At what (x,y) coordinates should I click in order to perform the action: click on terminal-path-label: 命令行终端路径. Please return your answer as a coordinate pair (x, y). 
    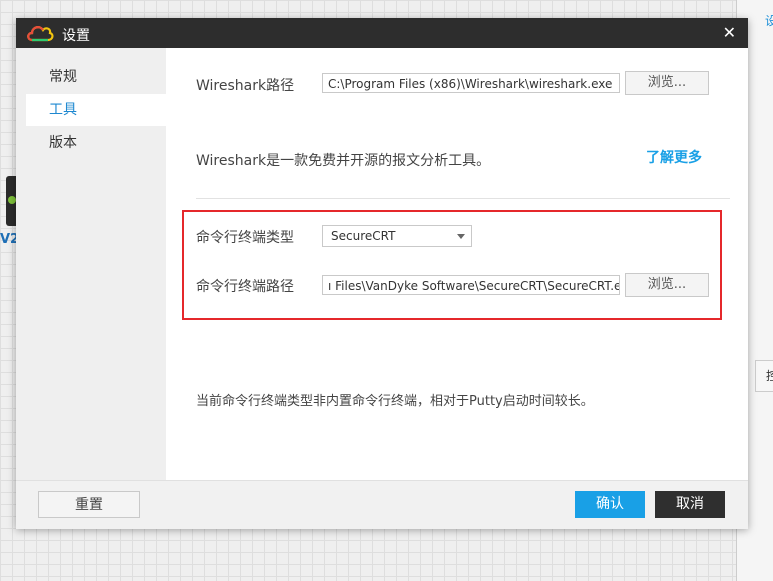
    Looking at the image, I should click on (245, 287).